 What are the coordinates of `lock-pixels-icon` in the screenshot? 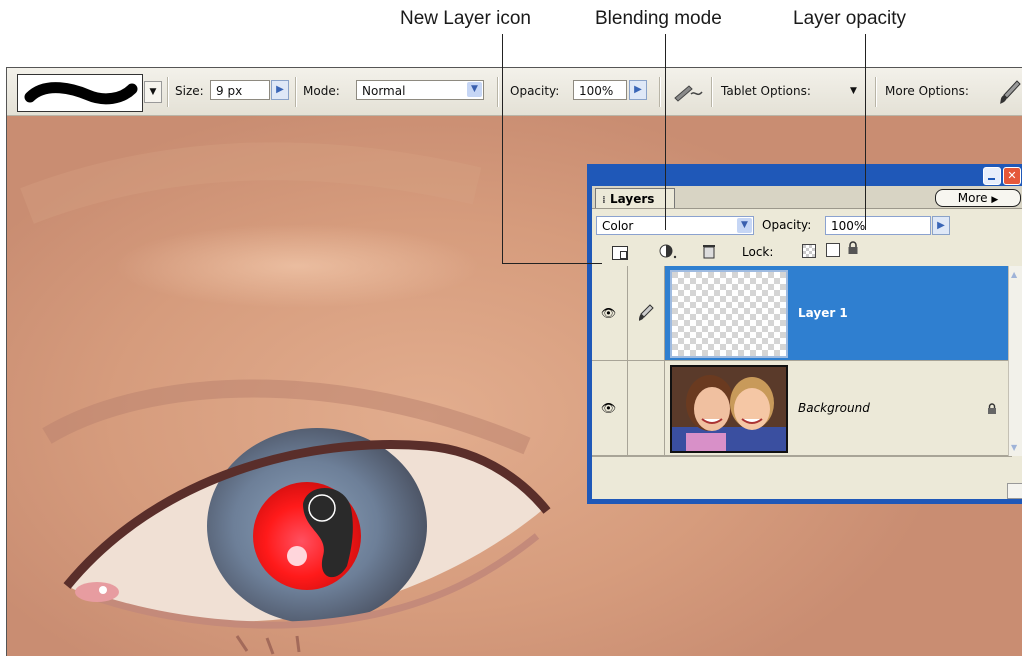 It's located at (833, 250).